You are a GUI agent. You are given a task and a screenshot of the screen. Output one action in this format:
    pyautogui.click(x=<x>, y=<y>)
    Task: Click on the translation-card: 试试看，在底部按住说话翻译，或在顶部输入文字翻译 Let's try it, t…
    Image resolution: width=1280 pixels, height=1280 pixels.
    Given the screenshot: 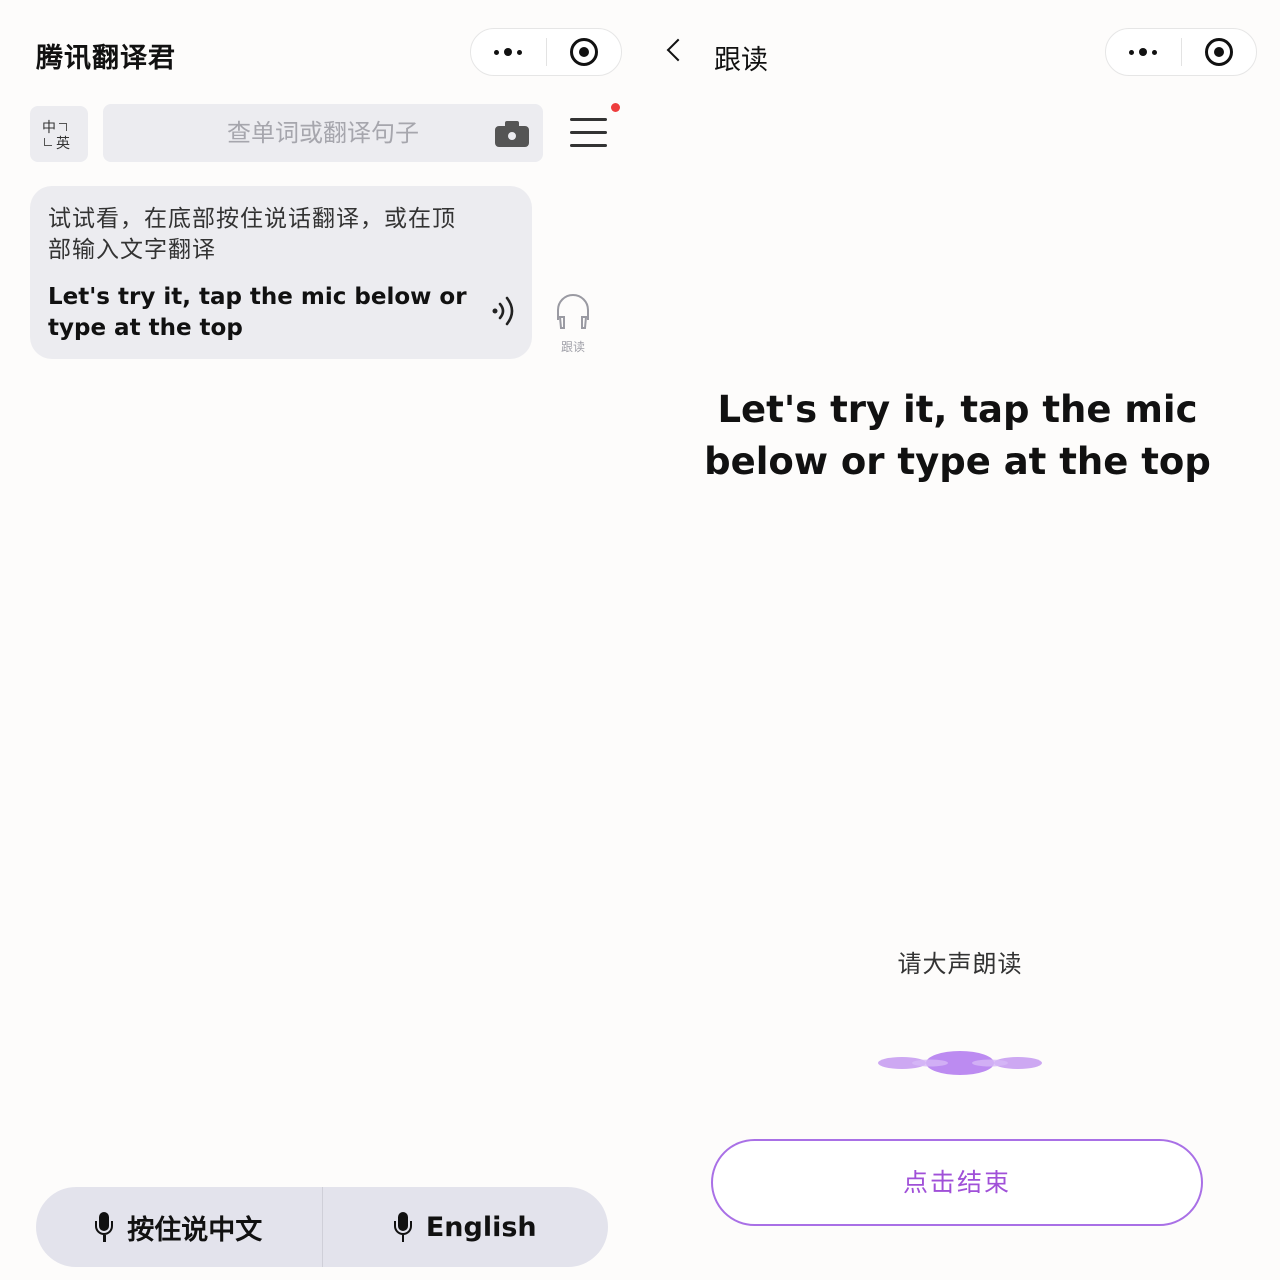 What is the action you would take?
    pyautogui.click(x=281, y=272)
    